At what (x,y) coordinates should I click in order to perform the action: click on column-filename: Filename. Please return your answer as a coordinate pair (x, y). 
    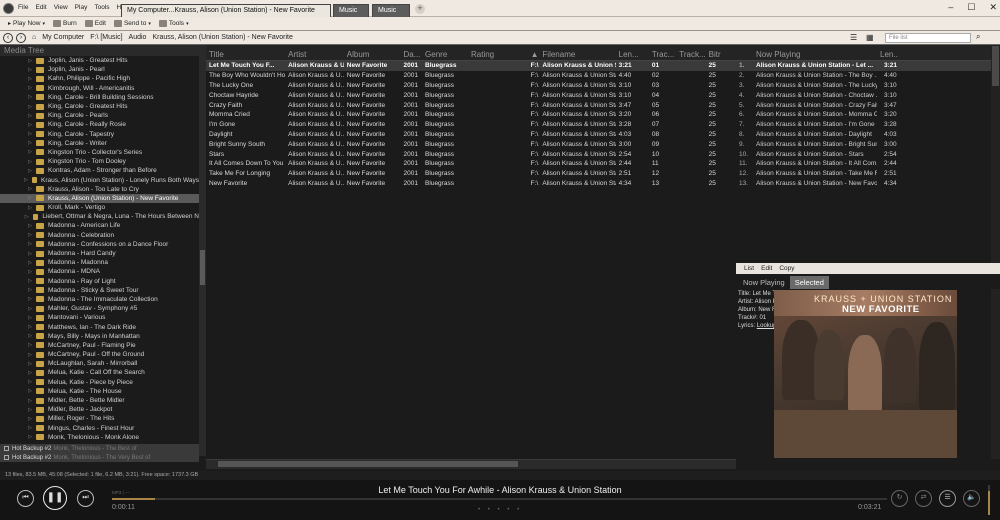
    Looking at the image, I should click on (577, 54).